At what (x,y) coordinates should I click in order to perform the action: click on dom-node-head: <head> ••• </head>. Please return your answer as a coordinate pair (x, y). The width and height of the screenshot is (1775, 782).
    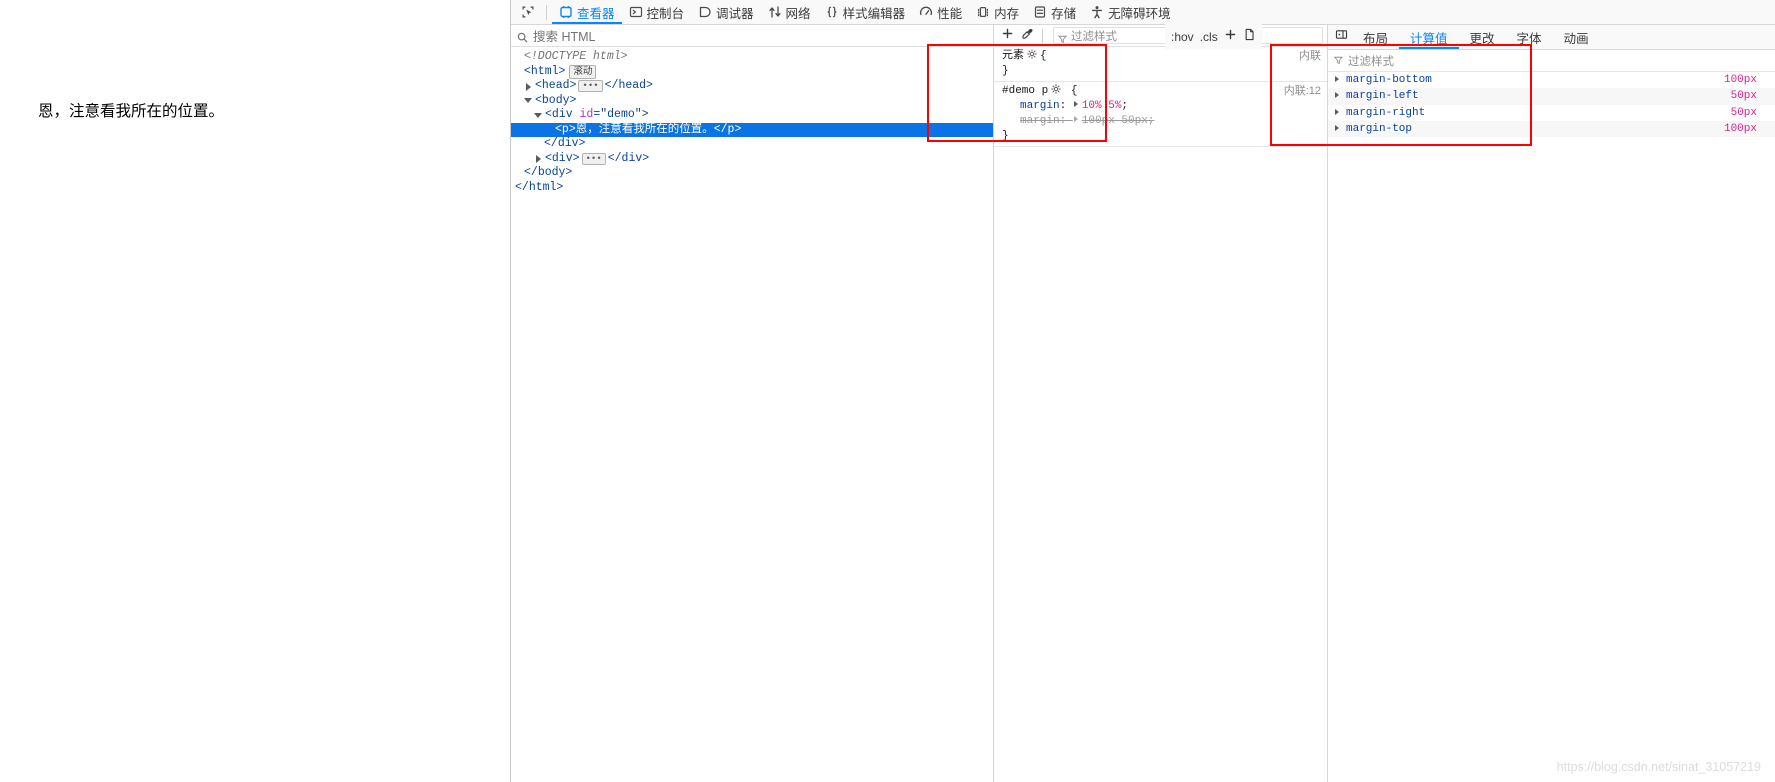
    Looking at the image, I should click on (752, 86).